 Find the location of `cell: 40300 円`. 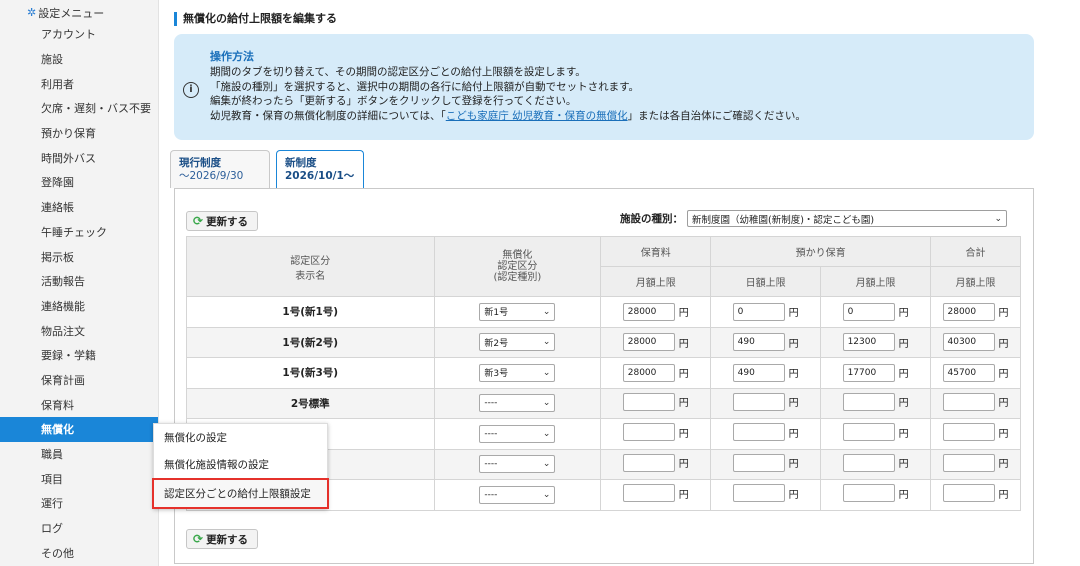

cell: 40300 円 is located at coordinates (975, 342).